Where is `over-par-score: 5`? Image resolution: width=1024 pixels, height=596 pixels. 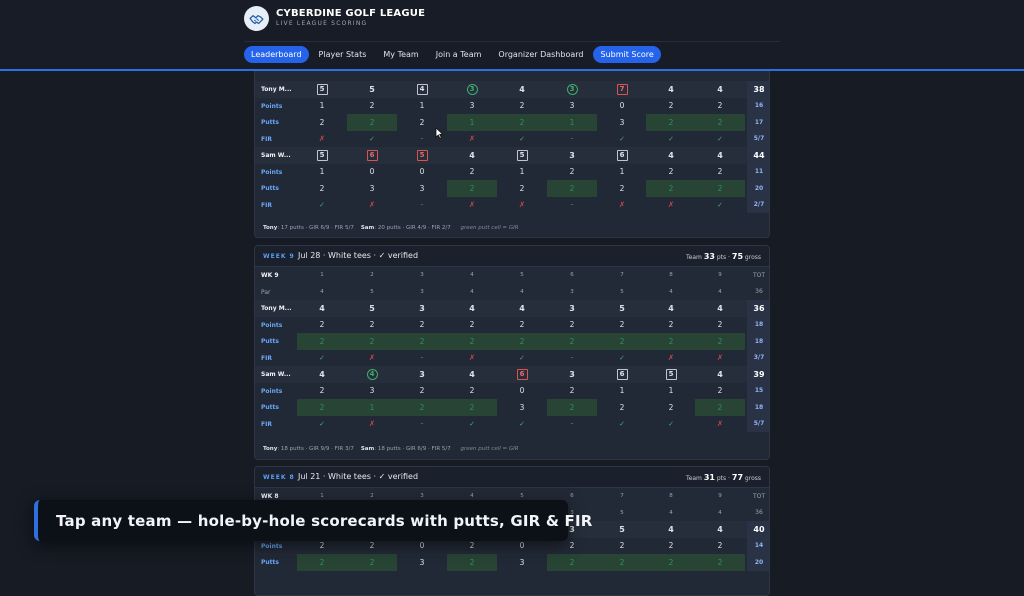
over-par-score: 5 is located at coordinates (422, 155).